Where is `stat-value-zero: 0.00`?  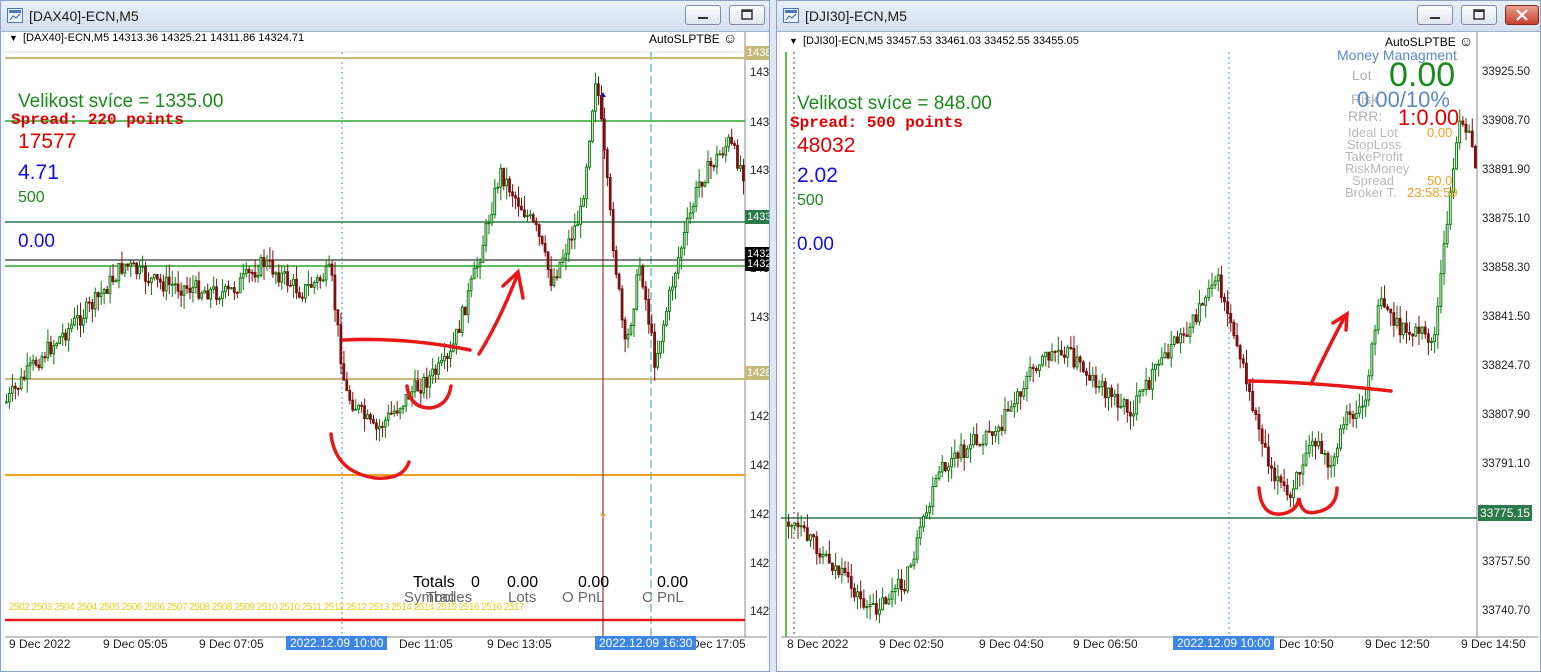
stat-value-zero: 0.00 is located at coordinates (36, 241).